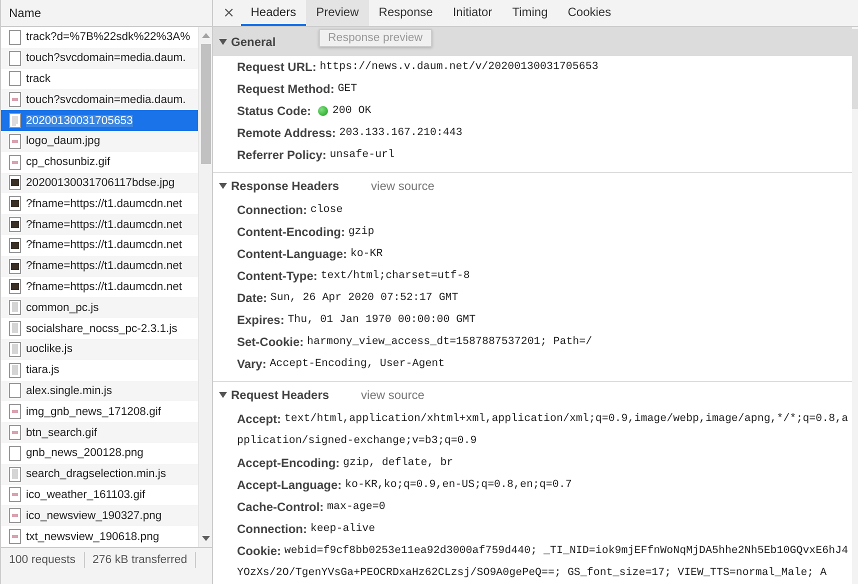 This screenshot has width=858, height=584. What do you see at coordinates (86, 494) in the screenshot?
I see `request-name: ico_weather_161103.gif` at bounding box center [86, 494].